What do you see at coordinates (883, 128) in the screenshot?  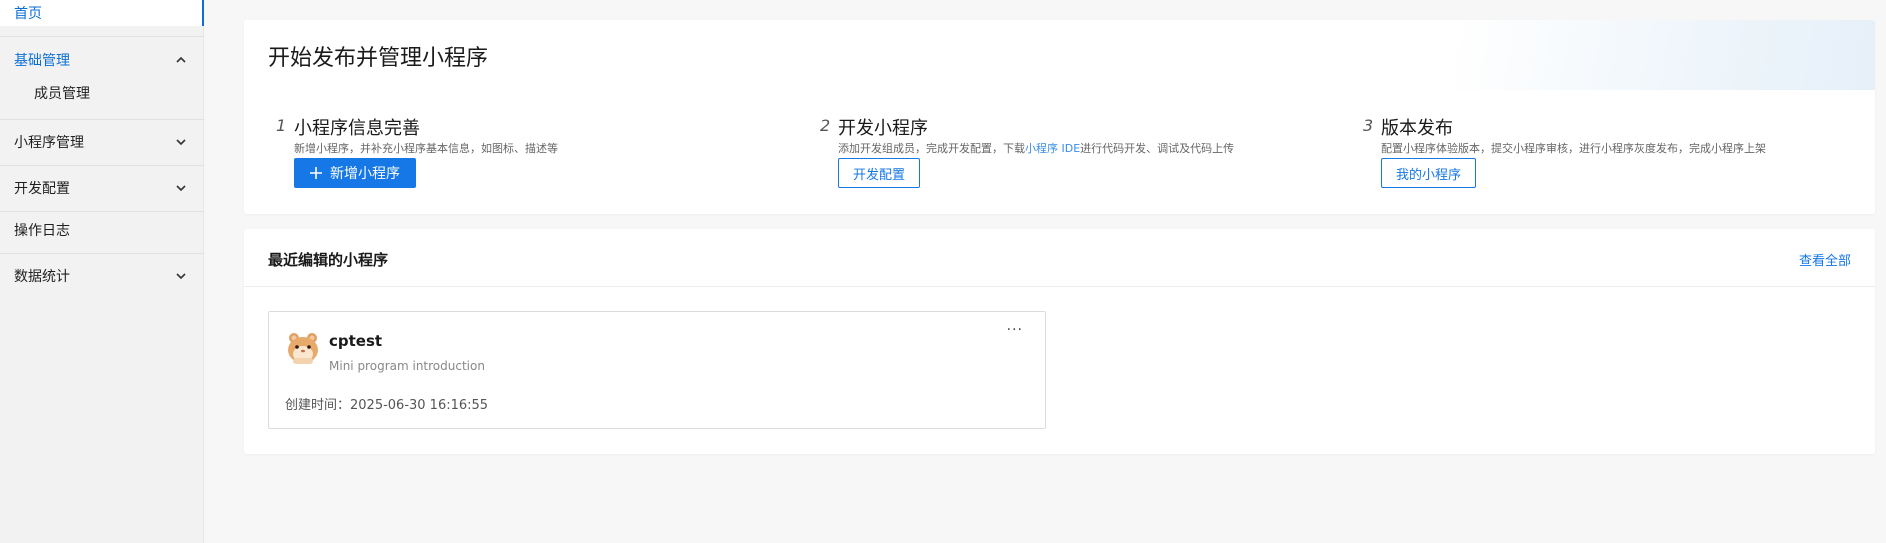 I see `step-title: 开发小程序` at bounding box center [883, 128].